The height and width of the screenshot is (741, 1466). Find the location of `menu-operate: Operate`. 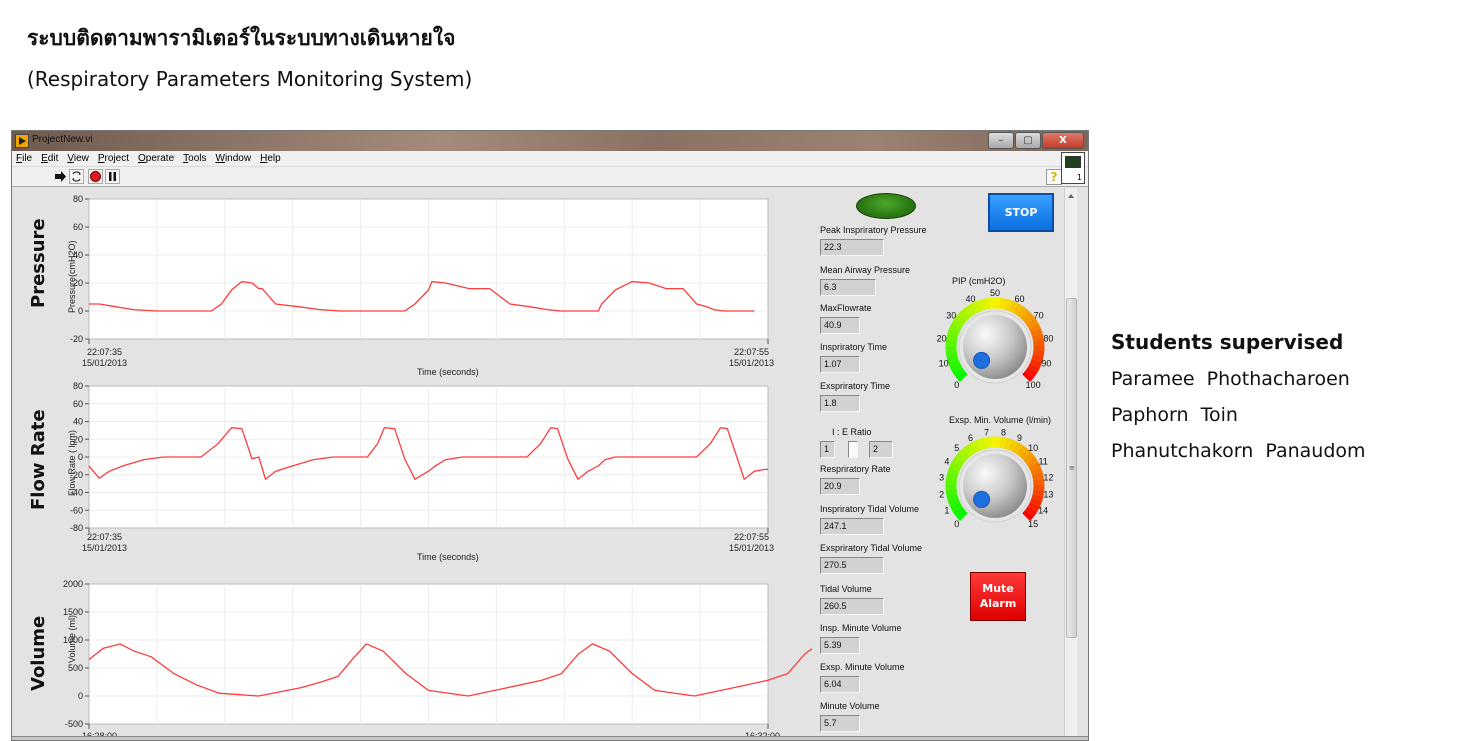

menu-operate: Operate is located at coordinates (156, 158).